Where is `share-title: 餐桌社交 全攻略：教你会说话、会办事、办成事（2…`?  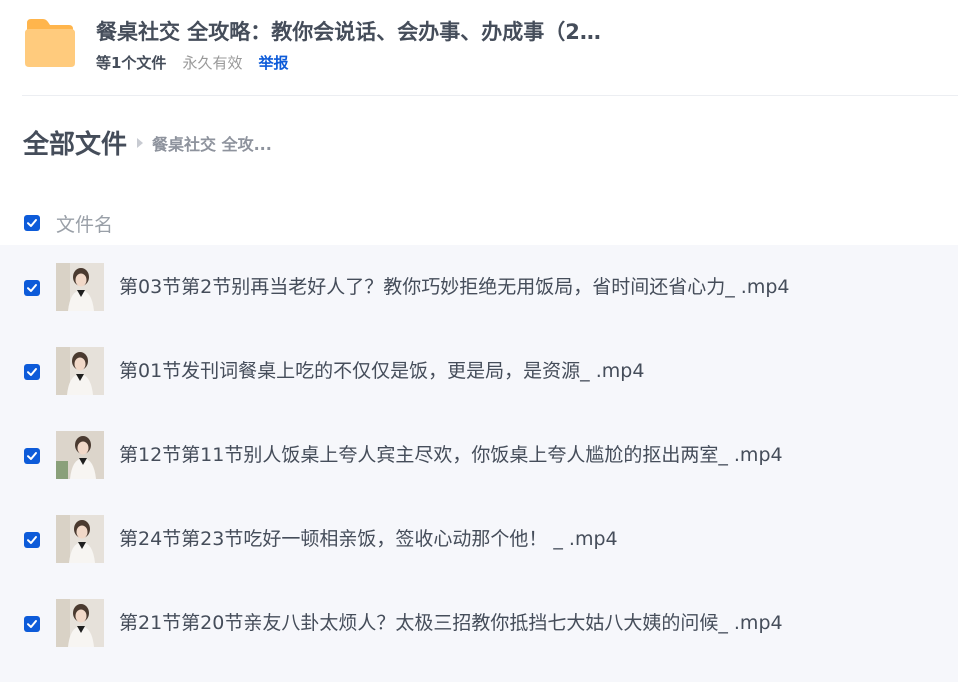
share-title: 餐桌社交 全攻略：教你会说话、会办事、办成事（2… is located at coordinates (348, 32).